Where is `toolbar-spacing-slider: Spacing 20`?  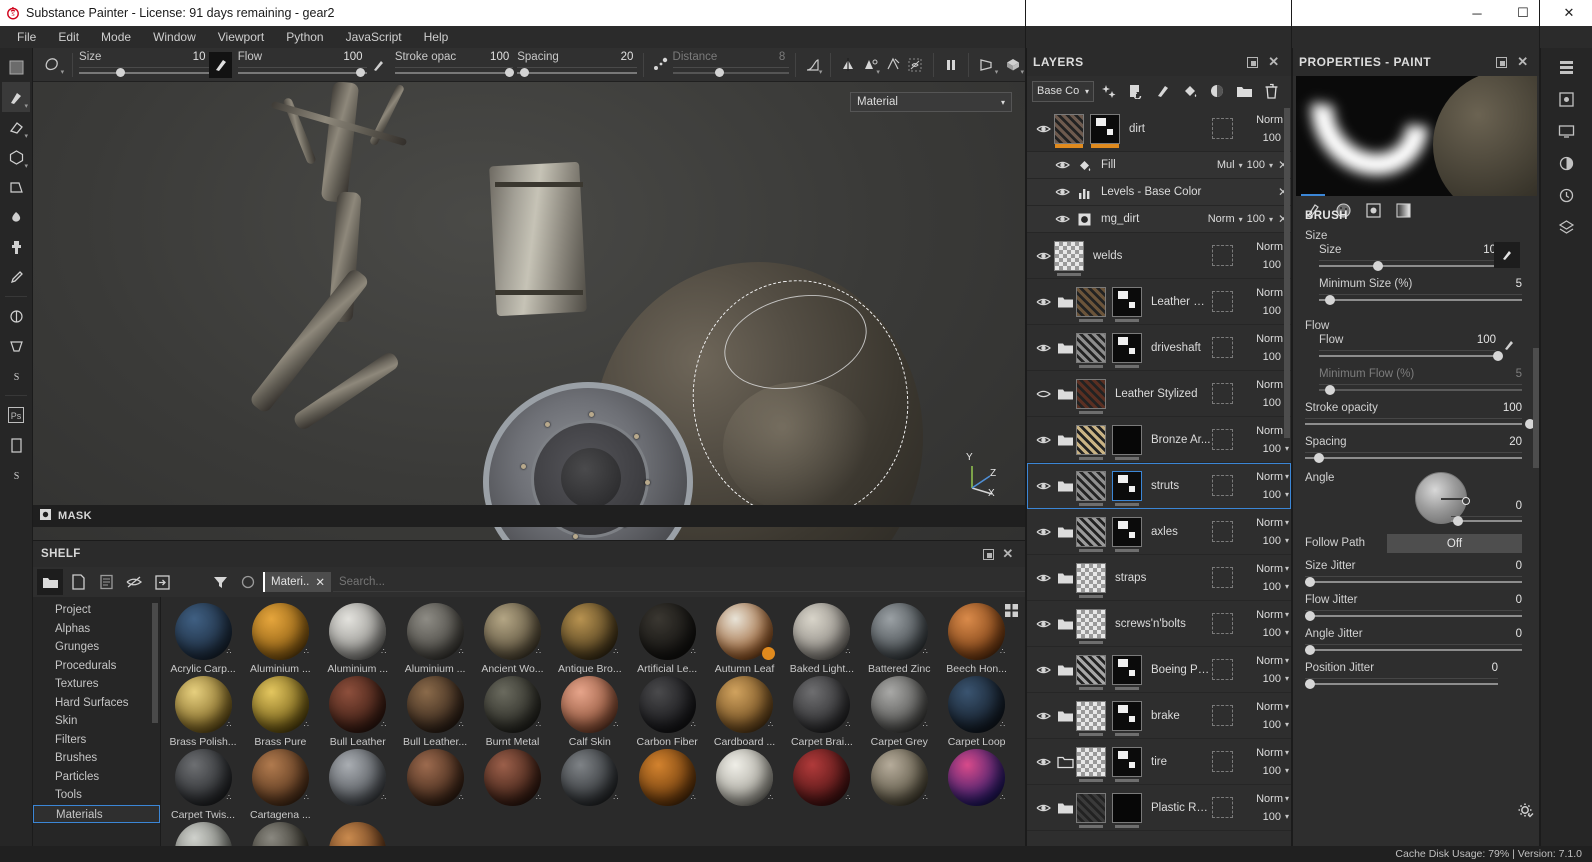
toolbar-spacing-slider: Spacing 20 is located at coordinates (577, 65).